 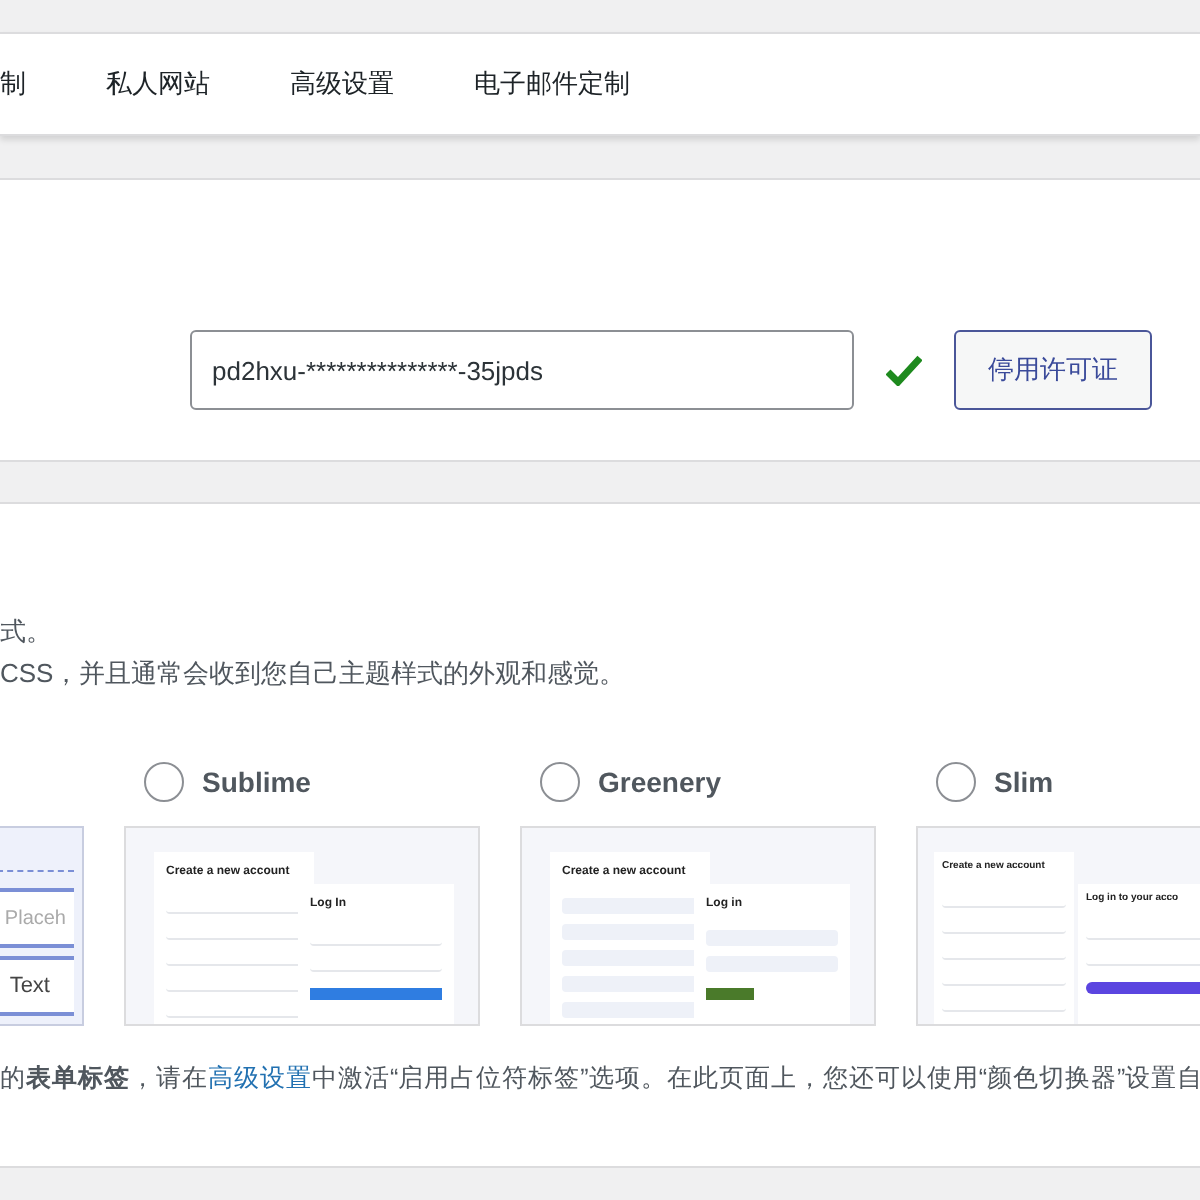 What do you see at coordinates (29, 986) in the screenshot?
I see `sample-text: Text` at bounding box center [29, 986].